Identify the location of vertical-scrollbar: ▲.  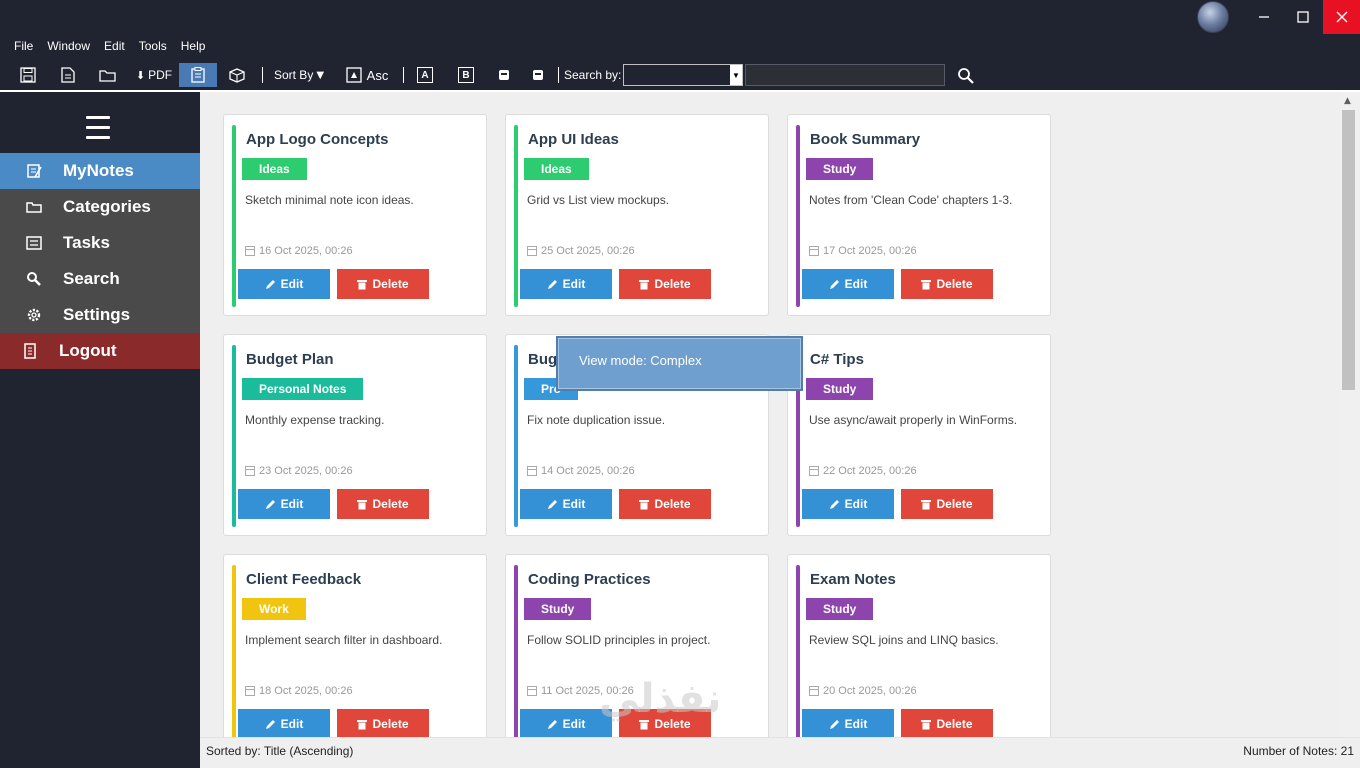
(1350, 414).